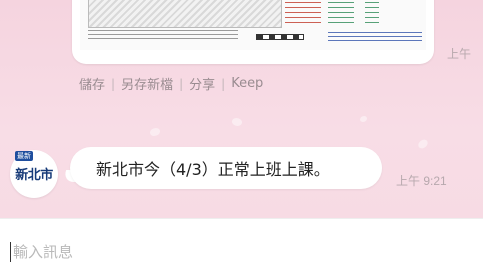  Describe the element at coordinates (241, 252) in the screenshot. I see `message-input` at that location.